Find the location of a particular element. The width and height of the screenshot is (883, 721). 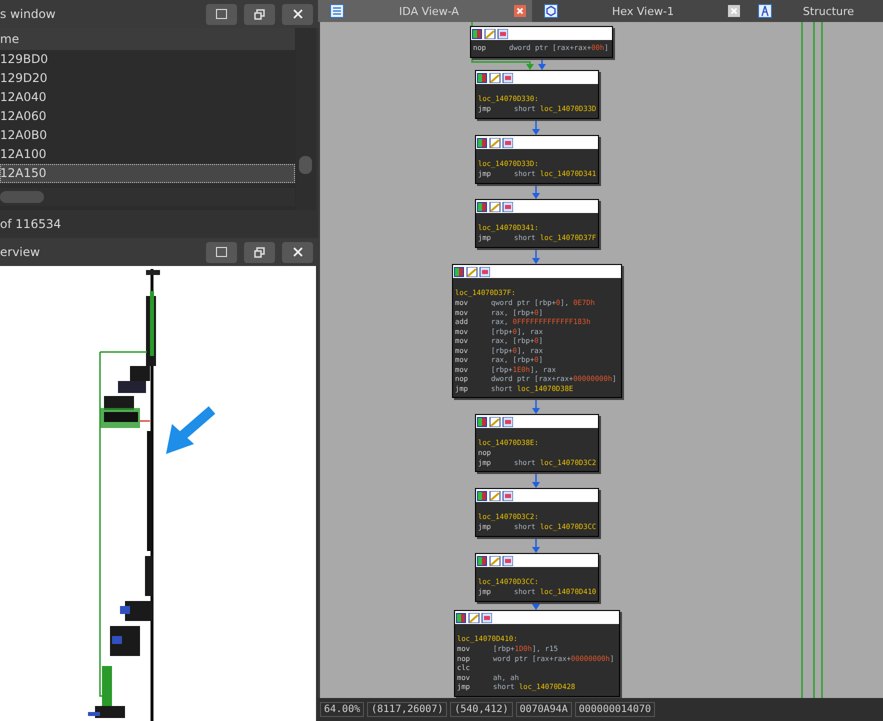

view-tab: IDA View-A is located at coordinates (425, 11).